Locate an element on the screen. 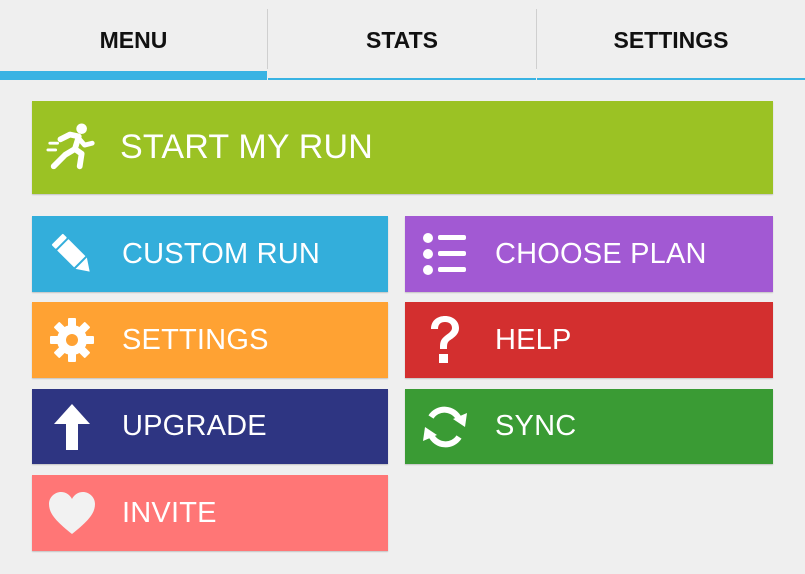  pencil-icon is located at coordinates (72, 254).